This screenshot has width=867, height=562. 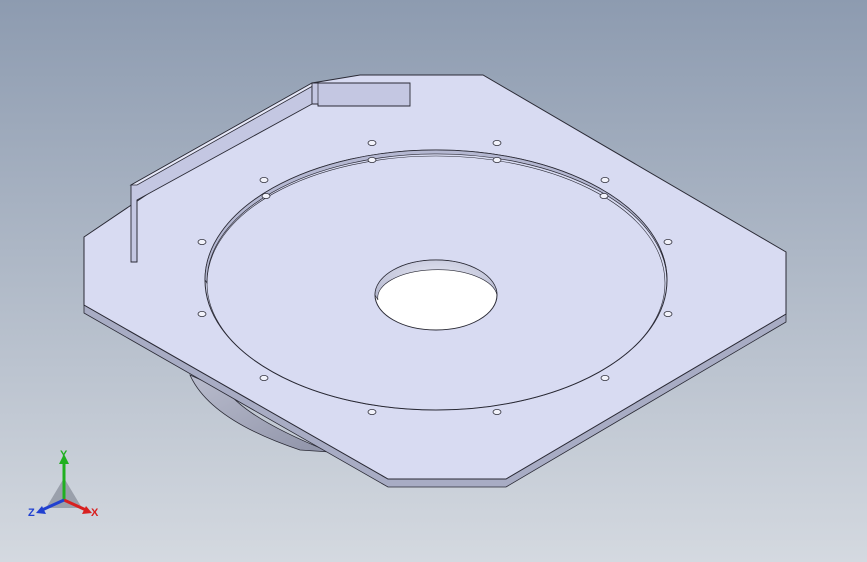 I want to click on triad-x-label: X, so click(x=95, y=513).